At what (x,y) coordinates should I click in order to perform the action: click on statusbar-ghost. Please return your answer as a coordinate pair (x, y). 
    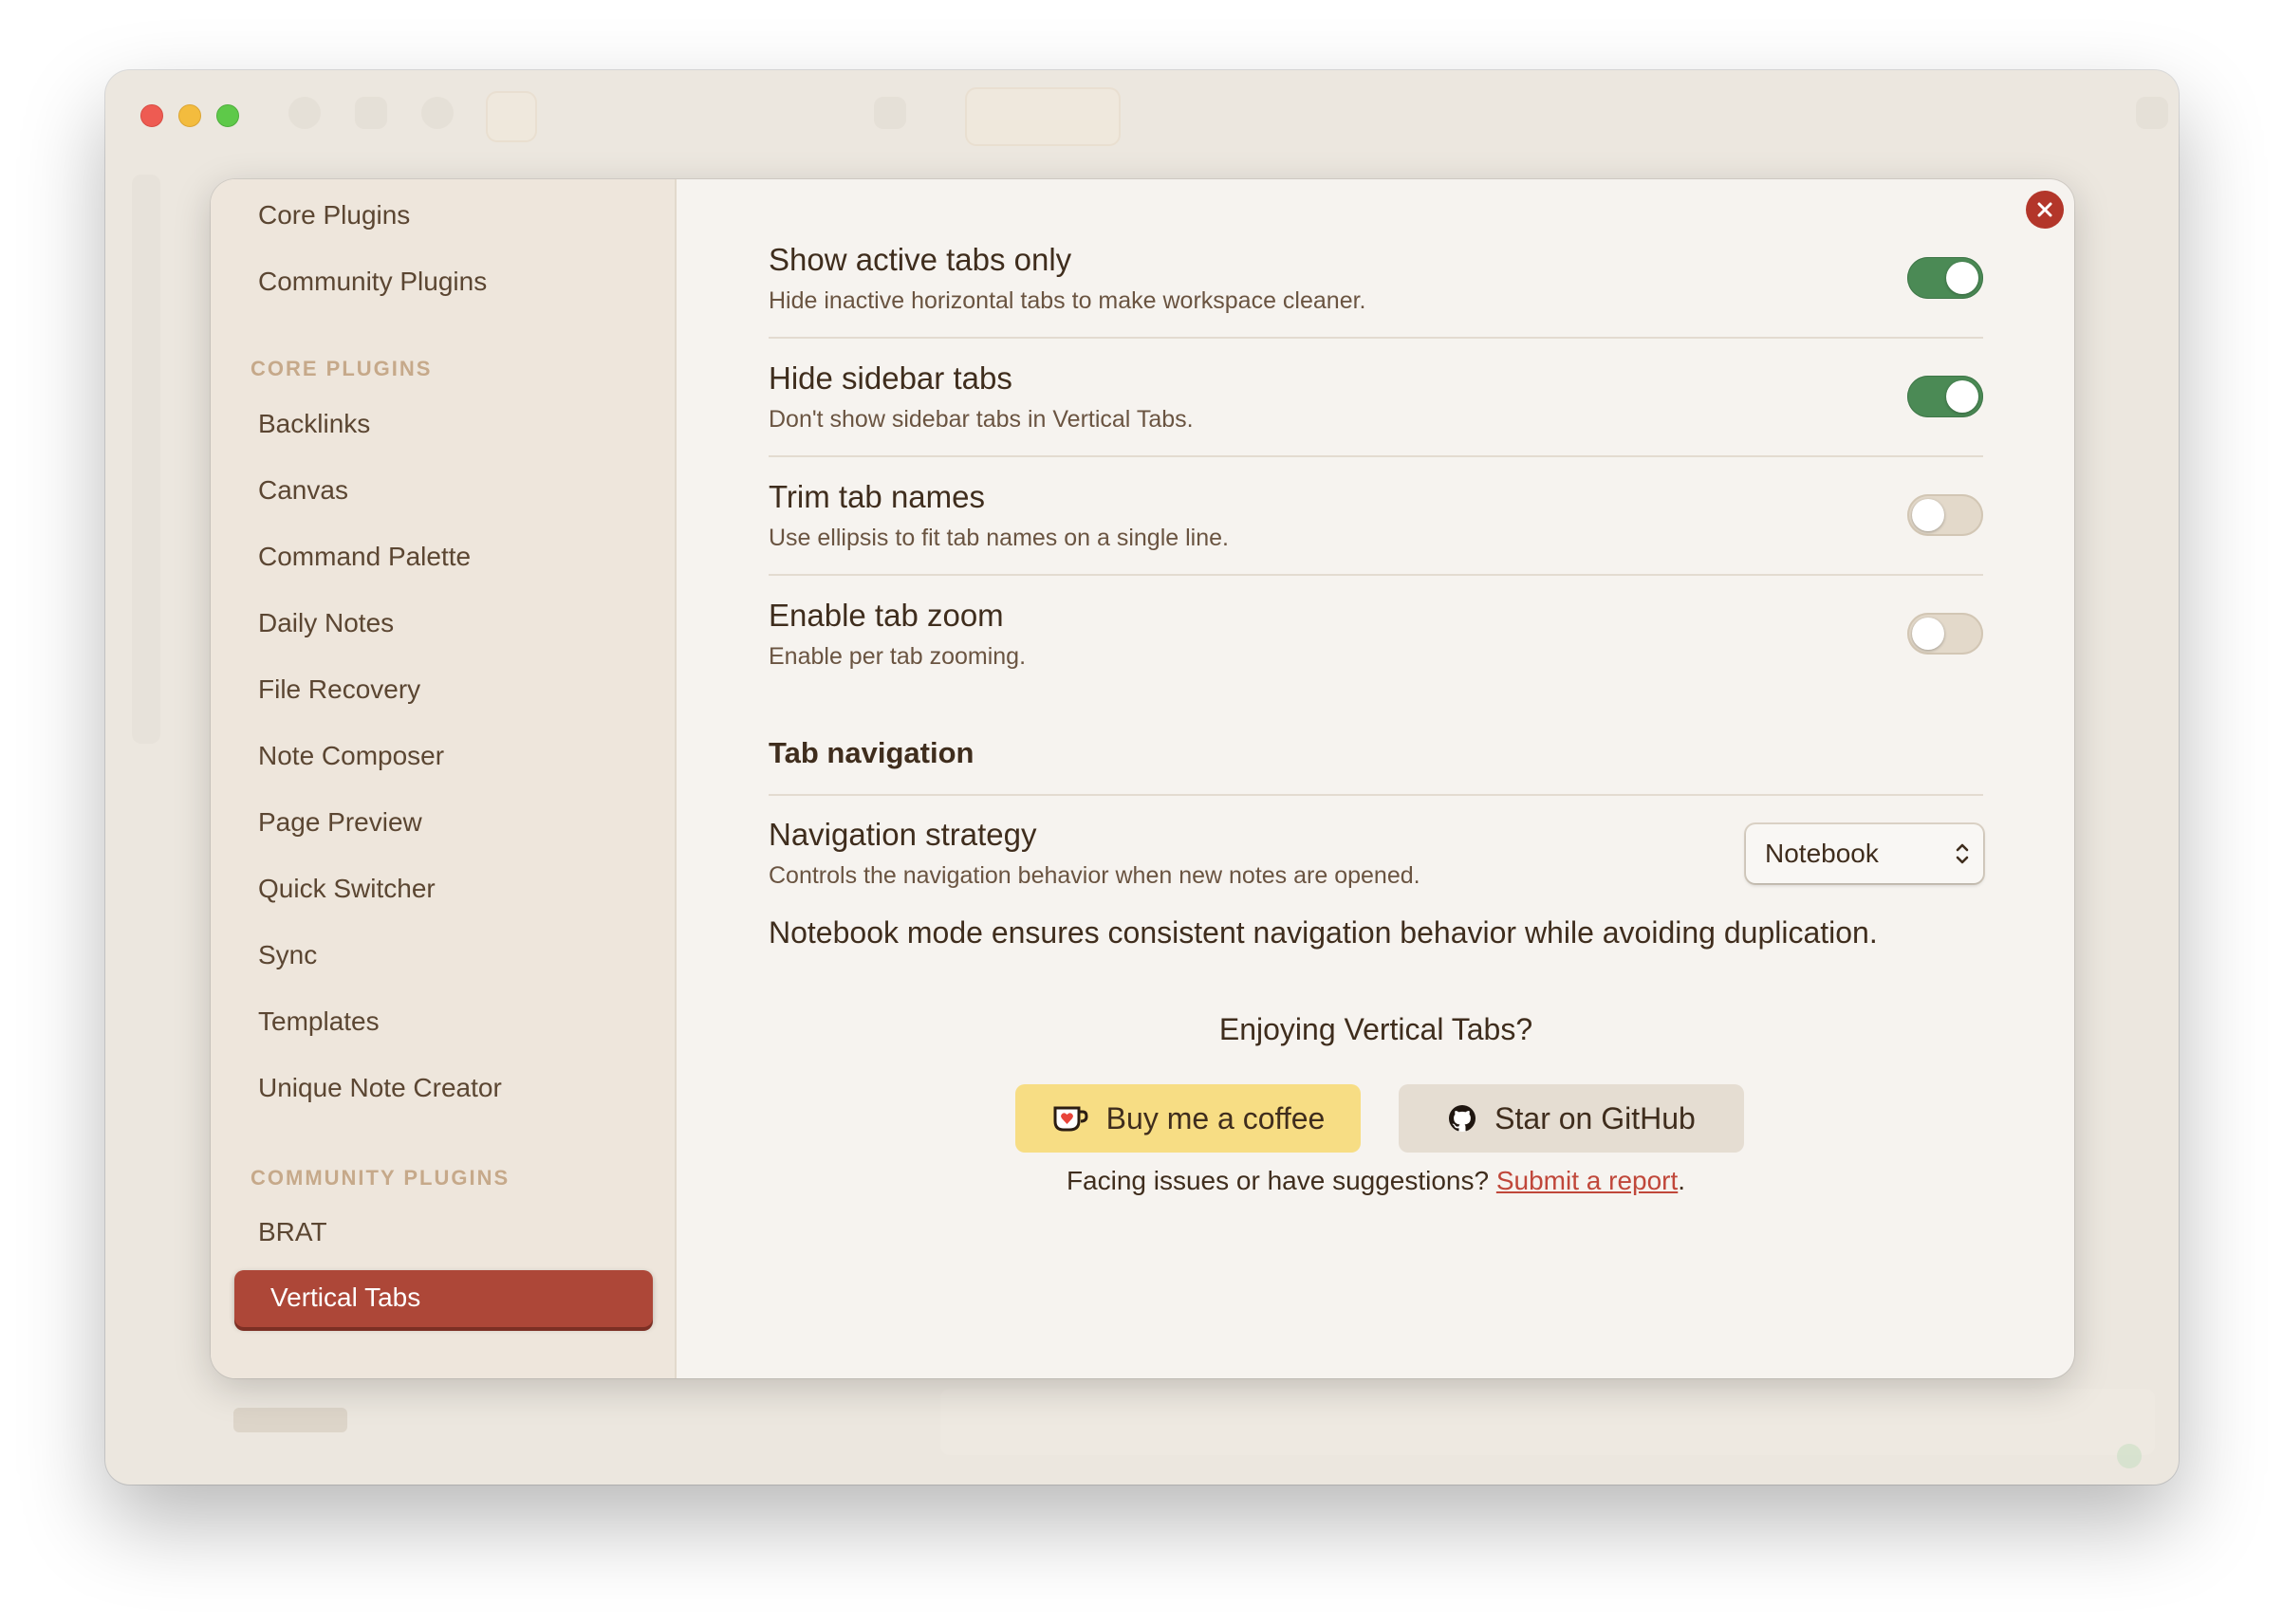
    Looking at the image, I should click on (1547, 1422).